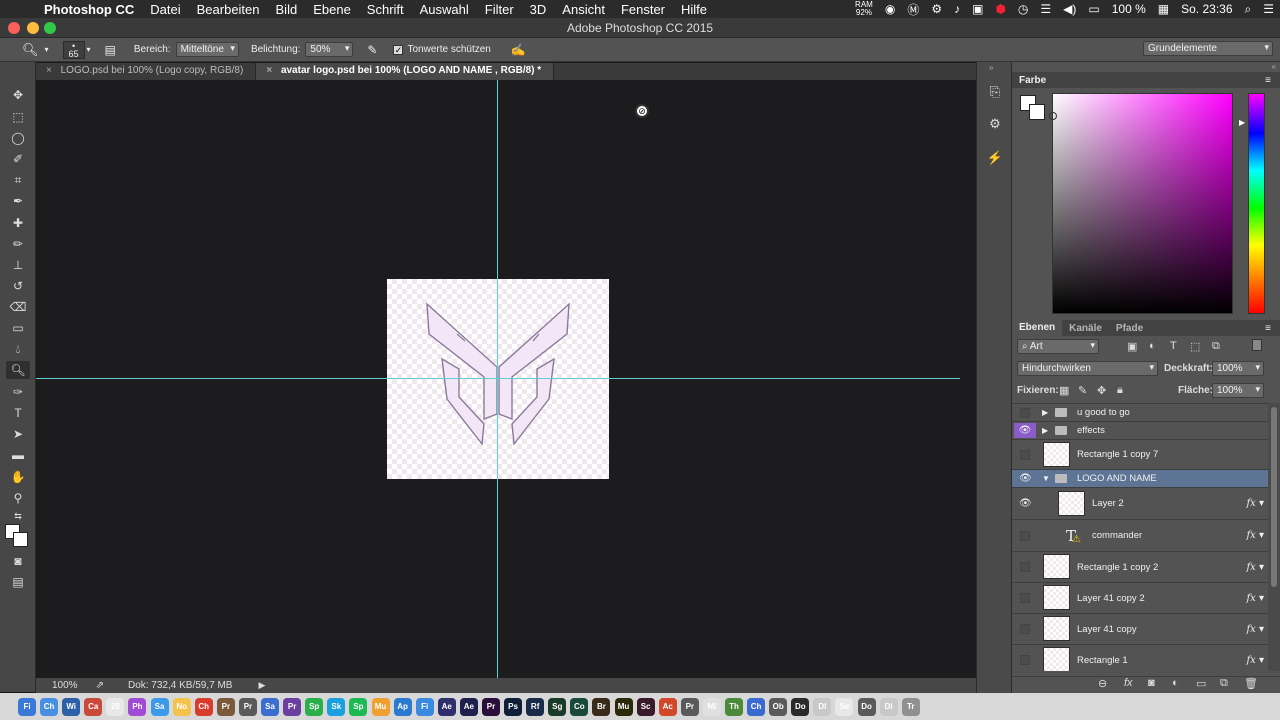 The image size is (1280, 720). I want to click on layers-panel-menu-icon: ≡, so click(1268, 328).